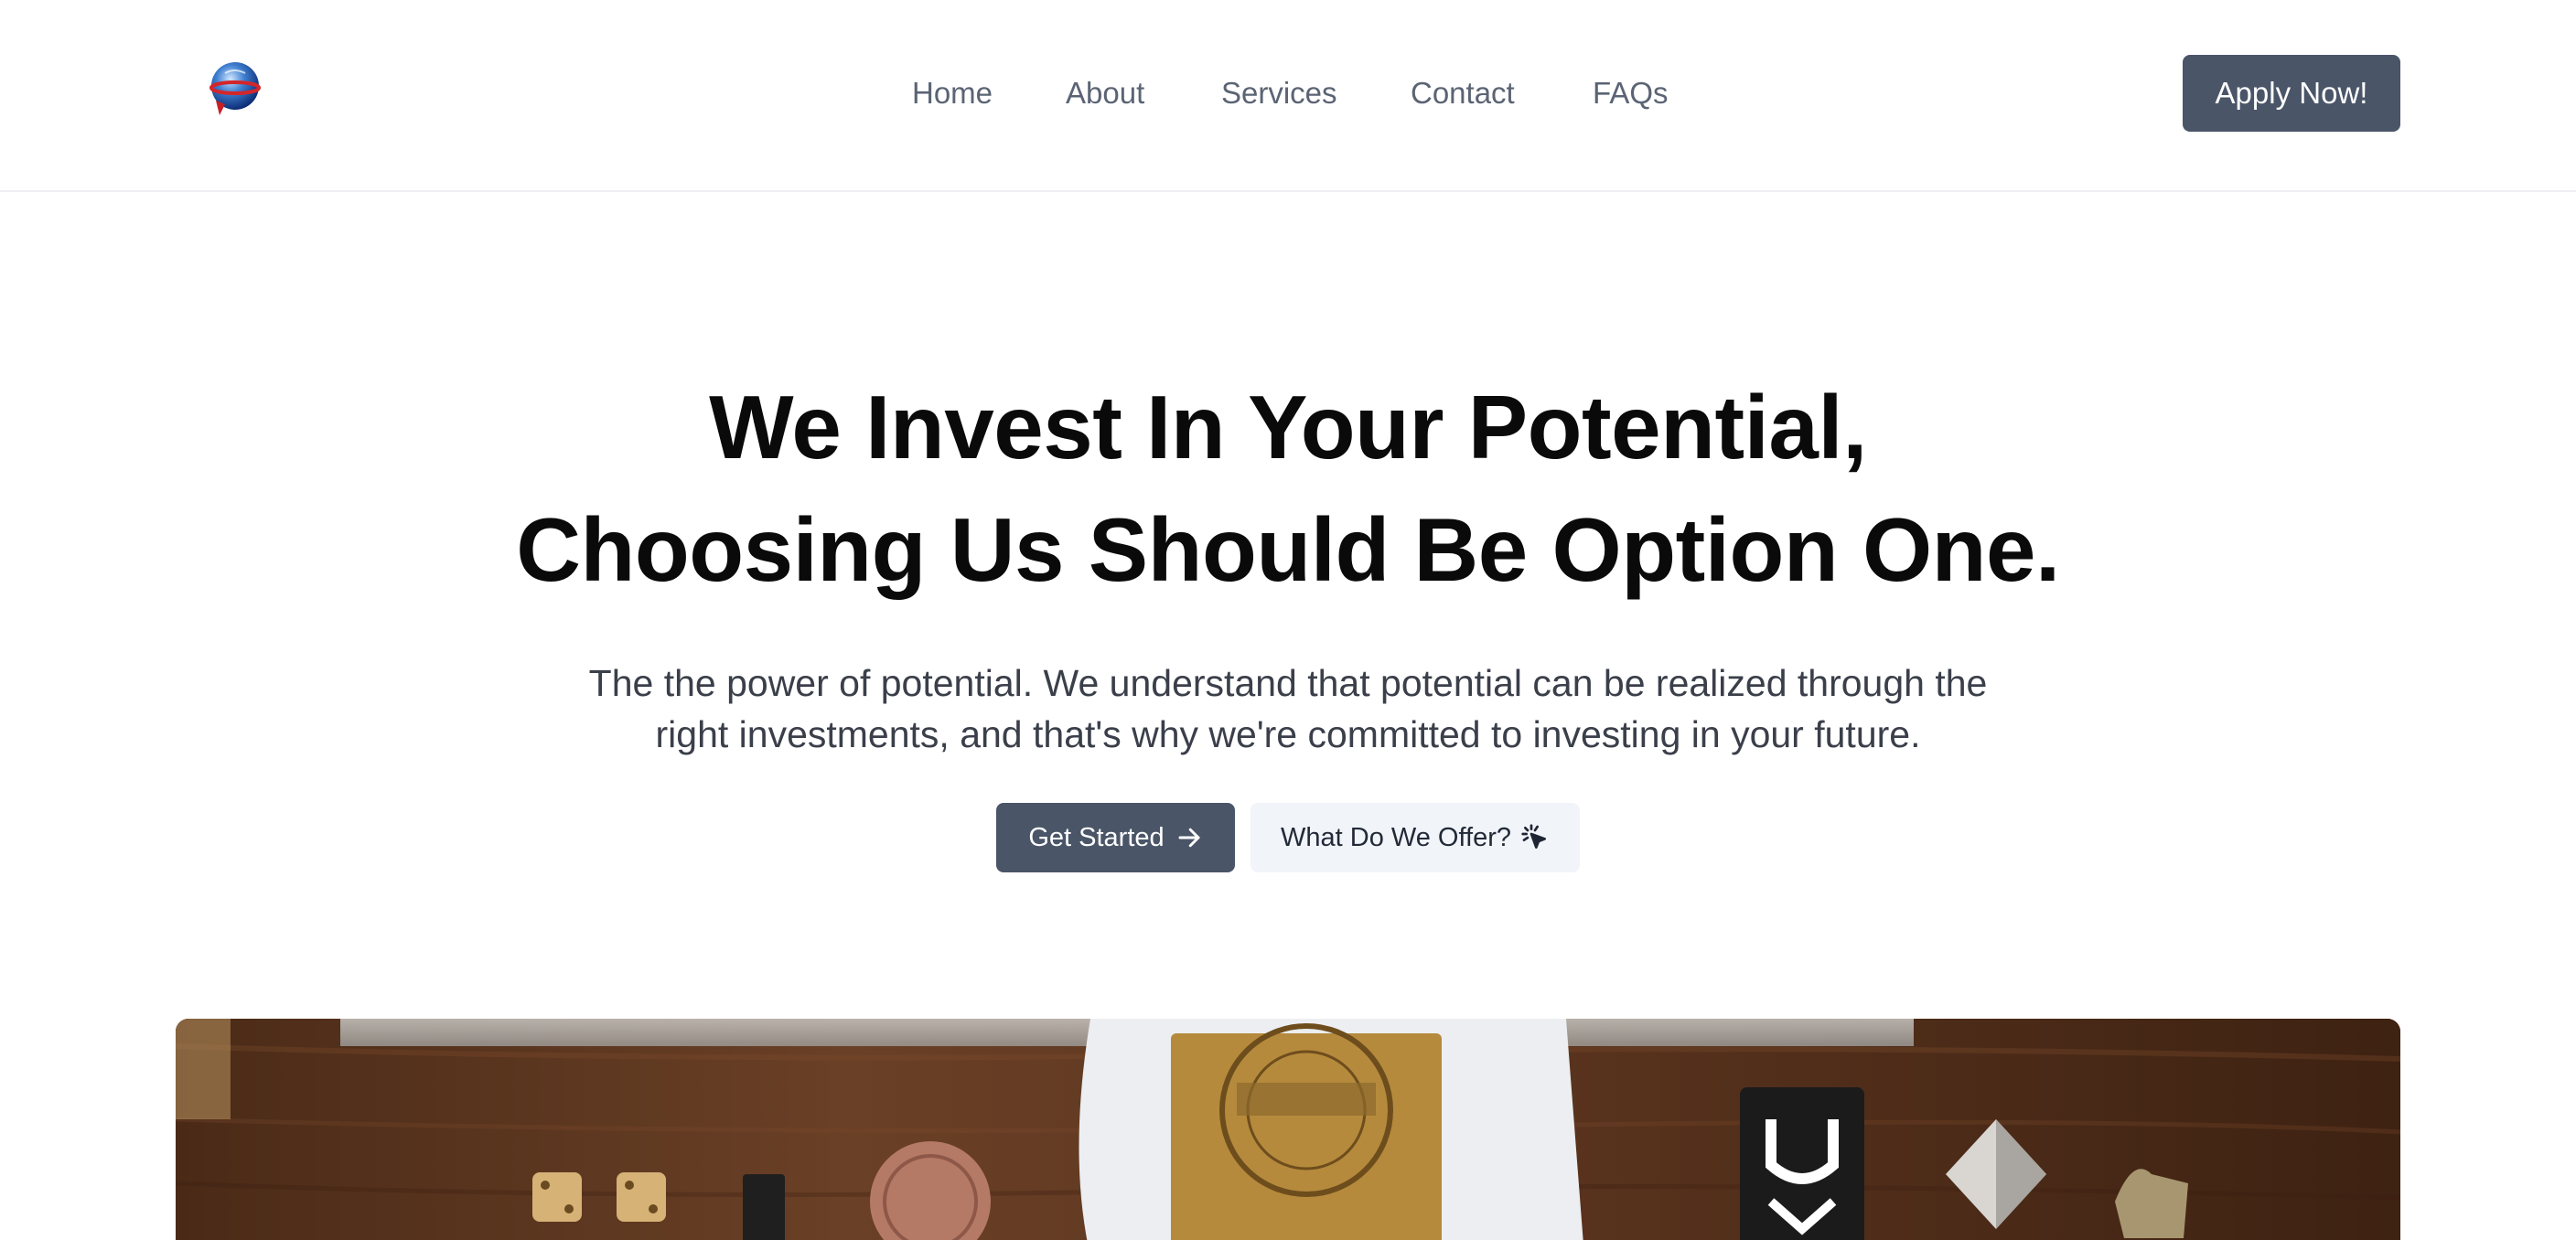  I want to click on what-do-we-offer-button: What Do We Offer?, so click(1415, 837).